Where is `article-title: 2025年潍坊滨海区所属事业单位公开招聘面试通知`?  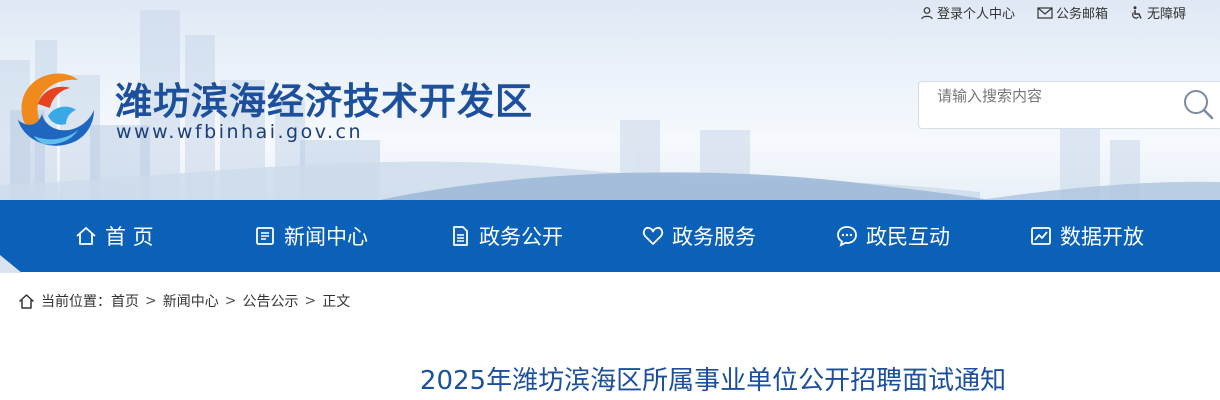
article-title: 2025年潍坊滨海区所属事业单位公开招聘面试通知 is located at coordinates (713, 381).